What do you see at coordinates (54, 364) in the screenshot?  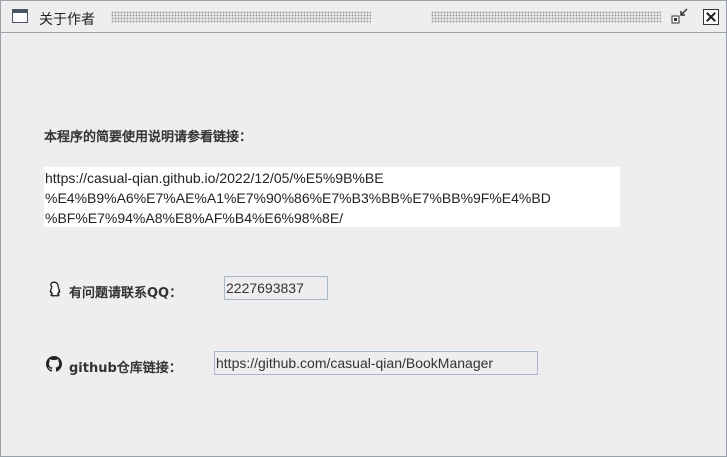 I see `github-icon` at bounding box center [54, 364].